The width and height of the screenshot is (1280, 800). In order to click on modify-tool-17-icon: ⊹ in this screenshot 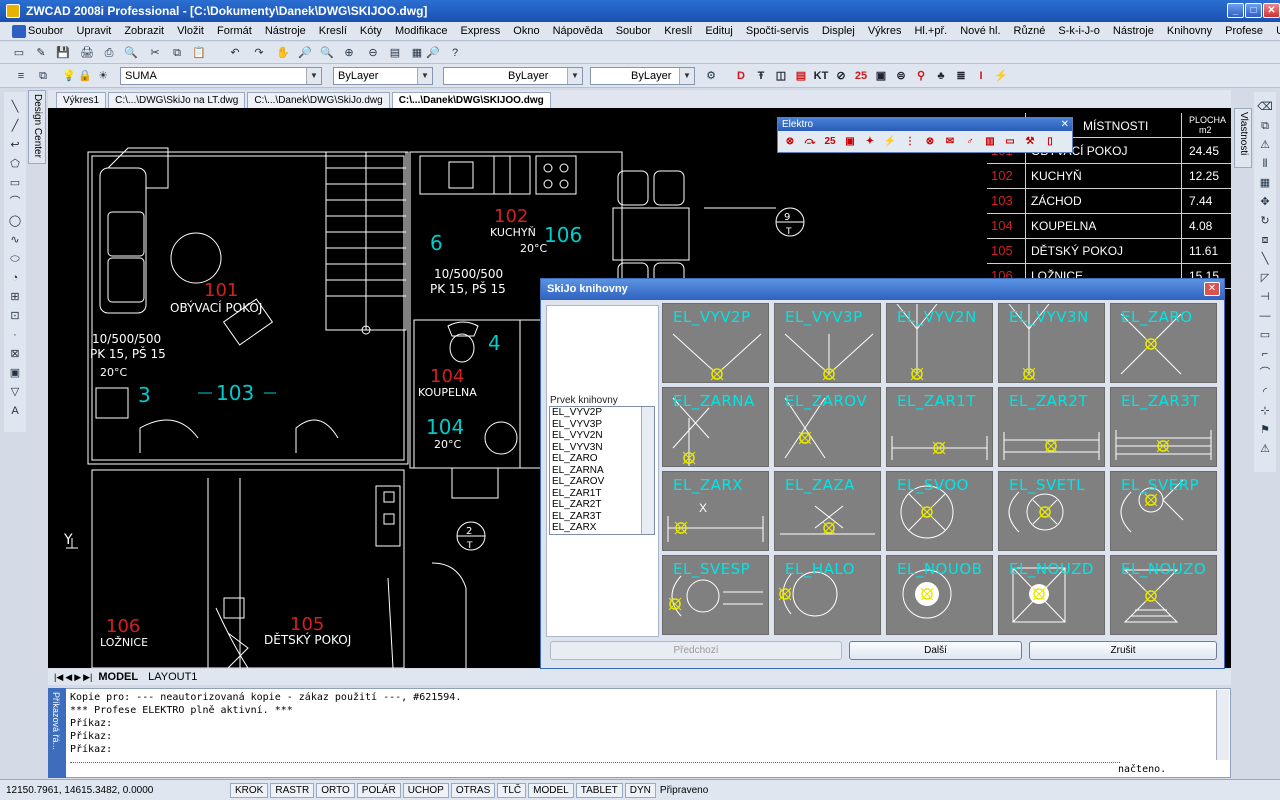, I will do `click(1265, 411)`.